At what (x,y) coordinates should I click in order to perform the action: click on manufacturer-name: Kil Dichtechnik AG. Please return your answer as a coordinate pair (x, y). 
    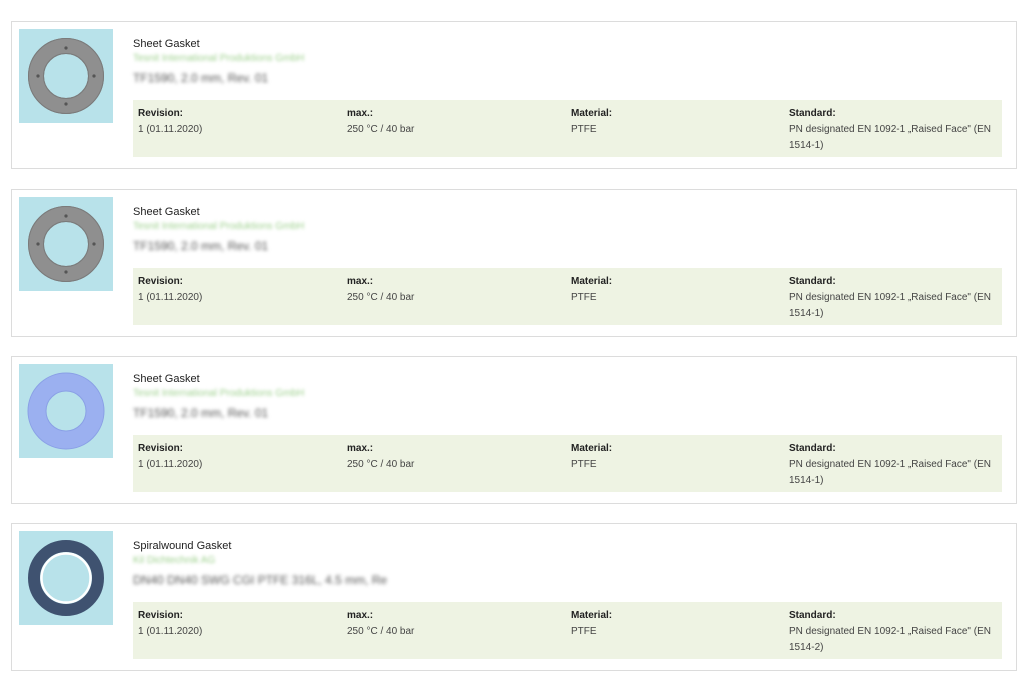
    Looking at the image, I should click on (174, 560).